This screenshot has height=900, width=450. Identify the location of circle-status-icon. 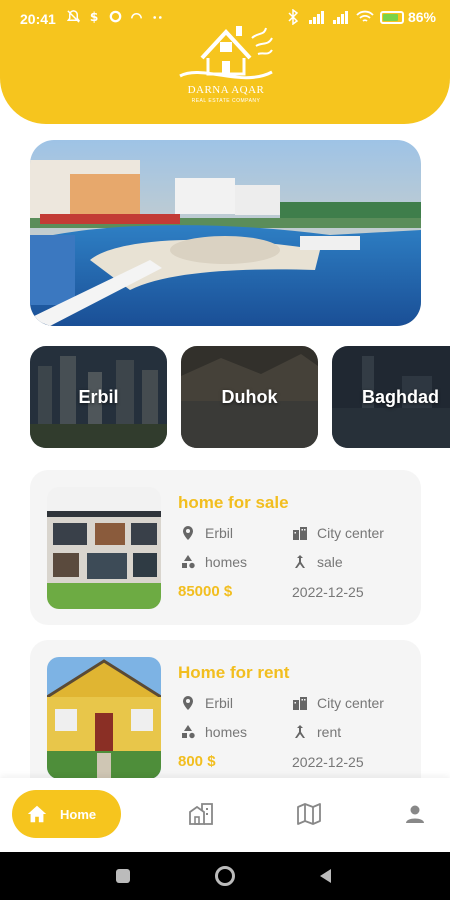
(115, 16).